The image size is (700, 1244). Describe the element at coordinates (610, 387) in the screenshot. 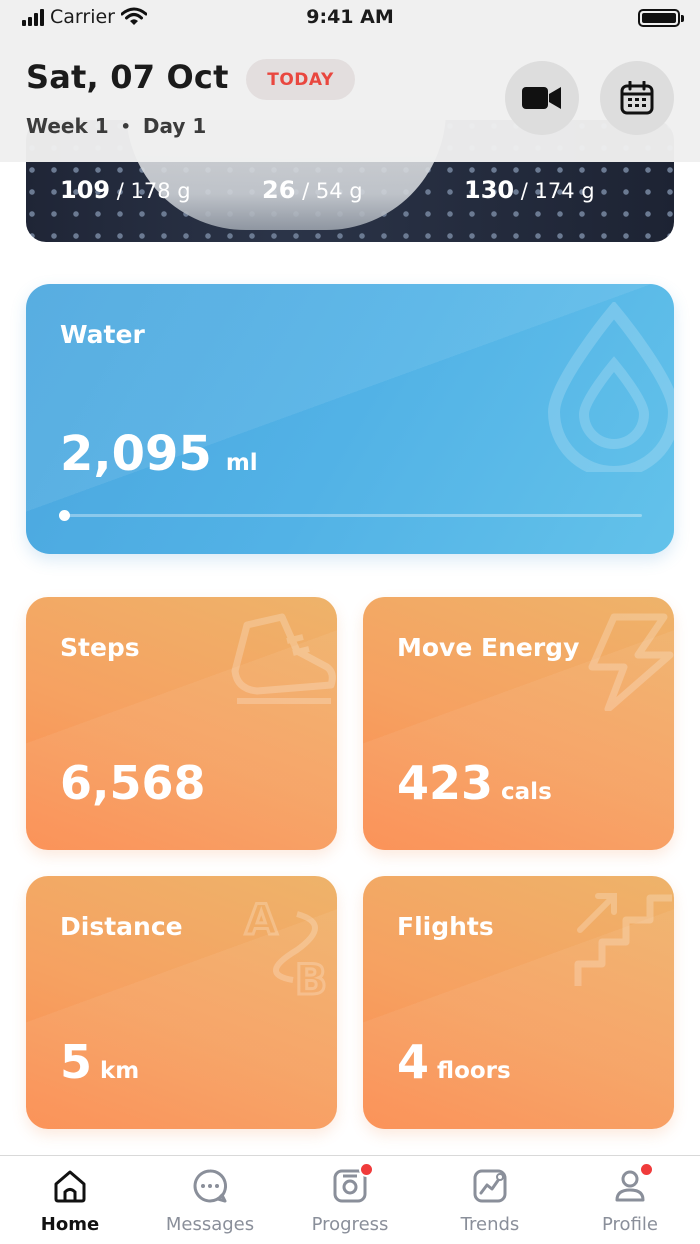

I see `water-drop-icon` at that location.